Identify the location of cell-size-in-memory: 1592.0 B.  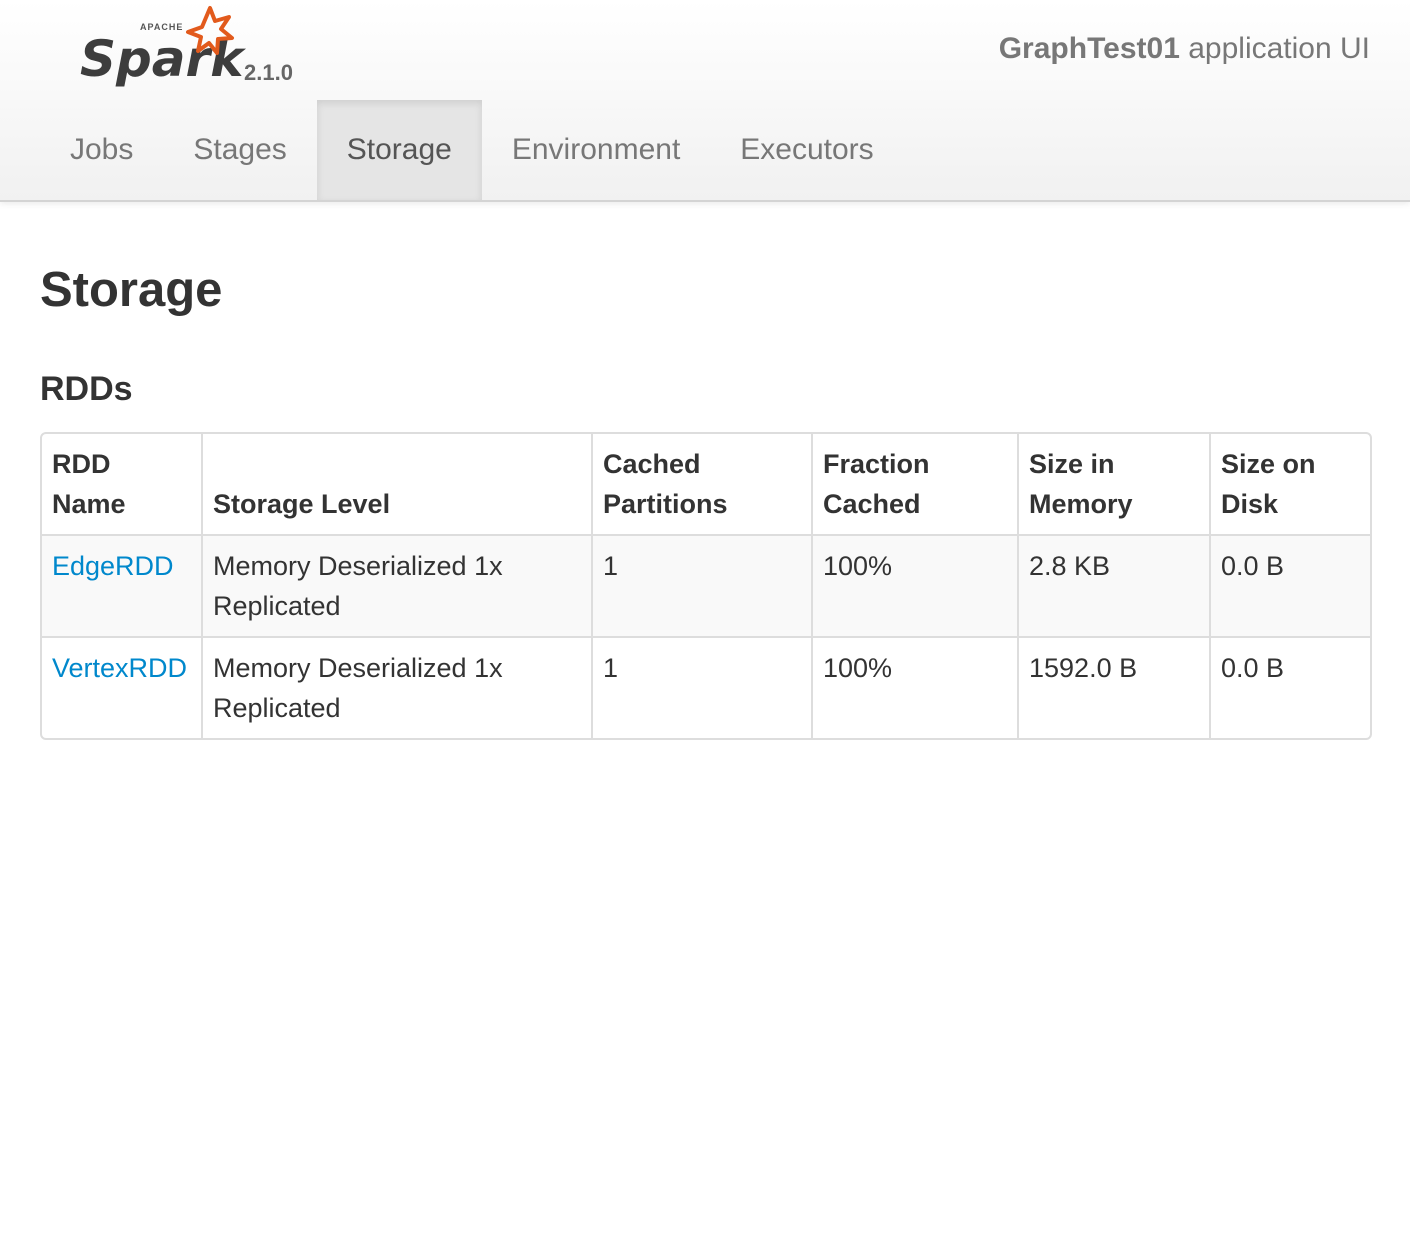
(1113, 687).